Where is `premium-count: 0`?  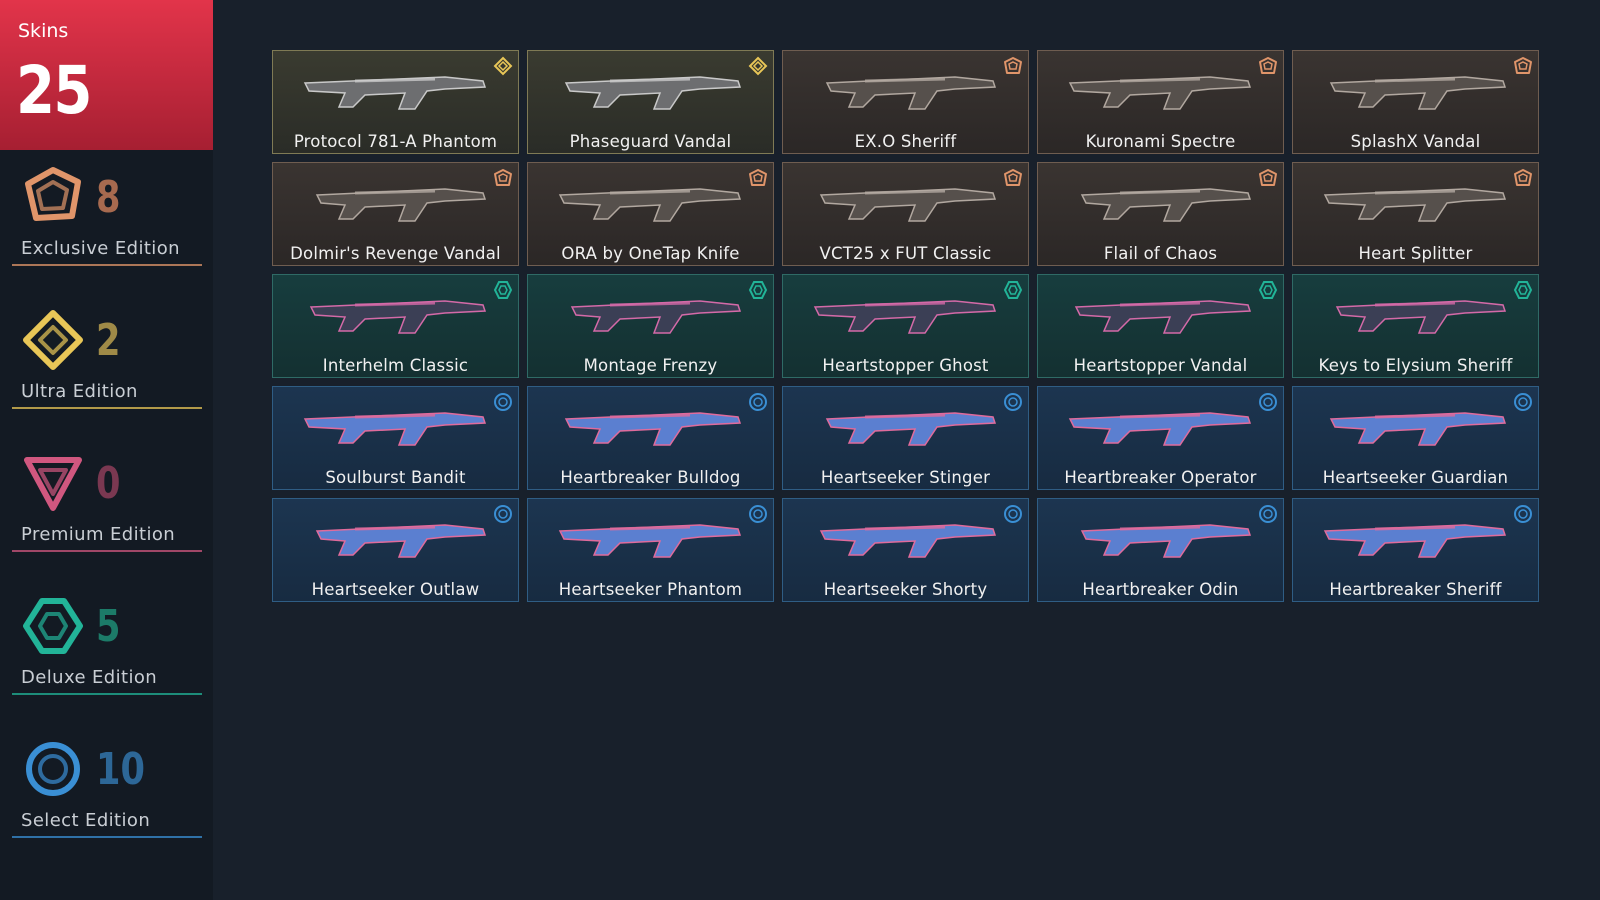
premium-count: 0 is located at coordinates (108, 483).